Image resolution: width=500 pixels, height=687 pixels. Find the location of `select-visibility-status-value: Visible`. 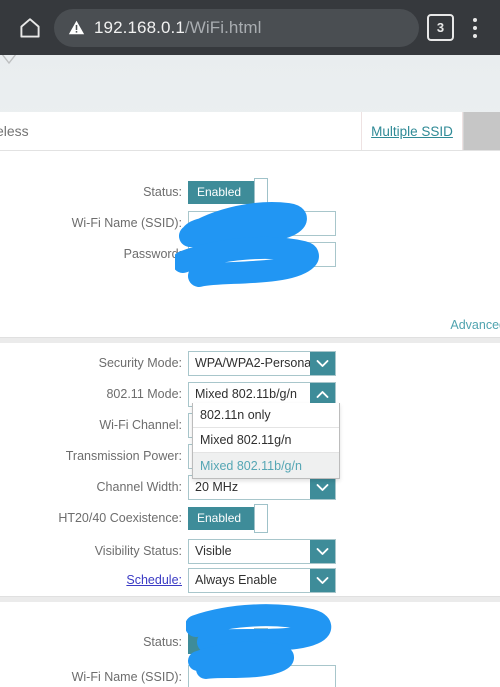

select-visibility-status-value: Visible is located at coordinates (213, 551).